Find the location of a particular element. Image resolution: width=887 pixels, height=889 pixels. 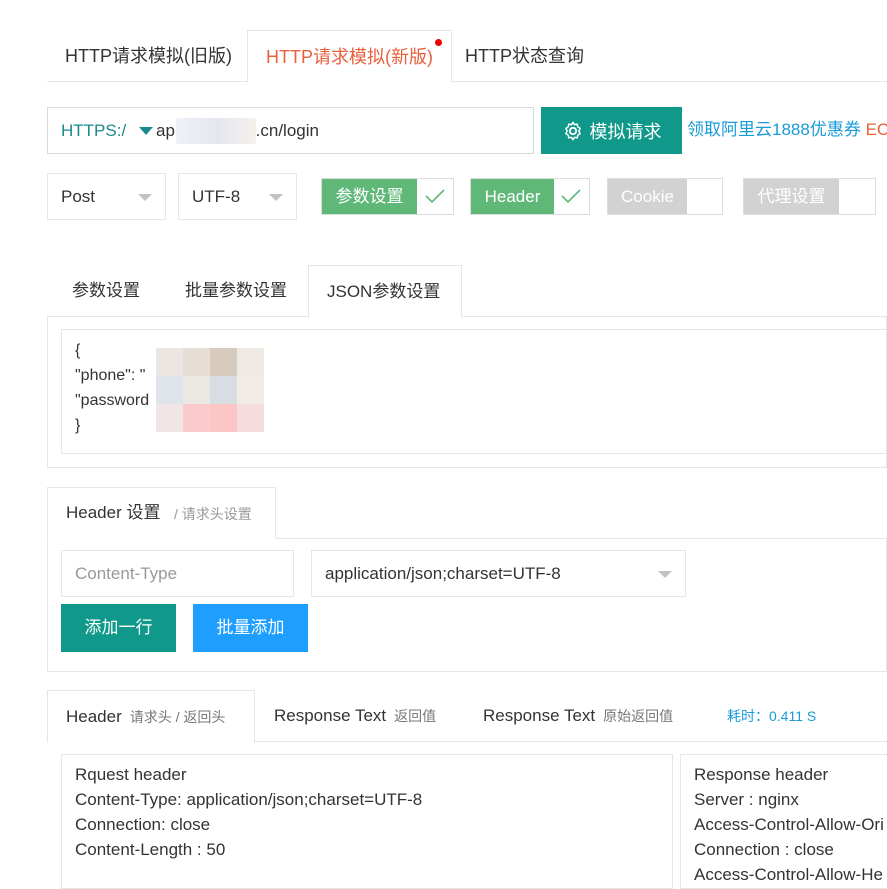

tab-http-new-label: HTTP请求模拟(新版) is located at coordinates (349, 57).